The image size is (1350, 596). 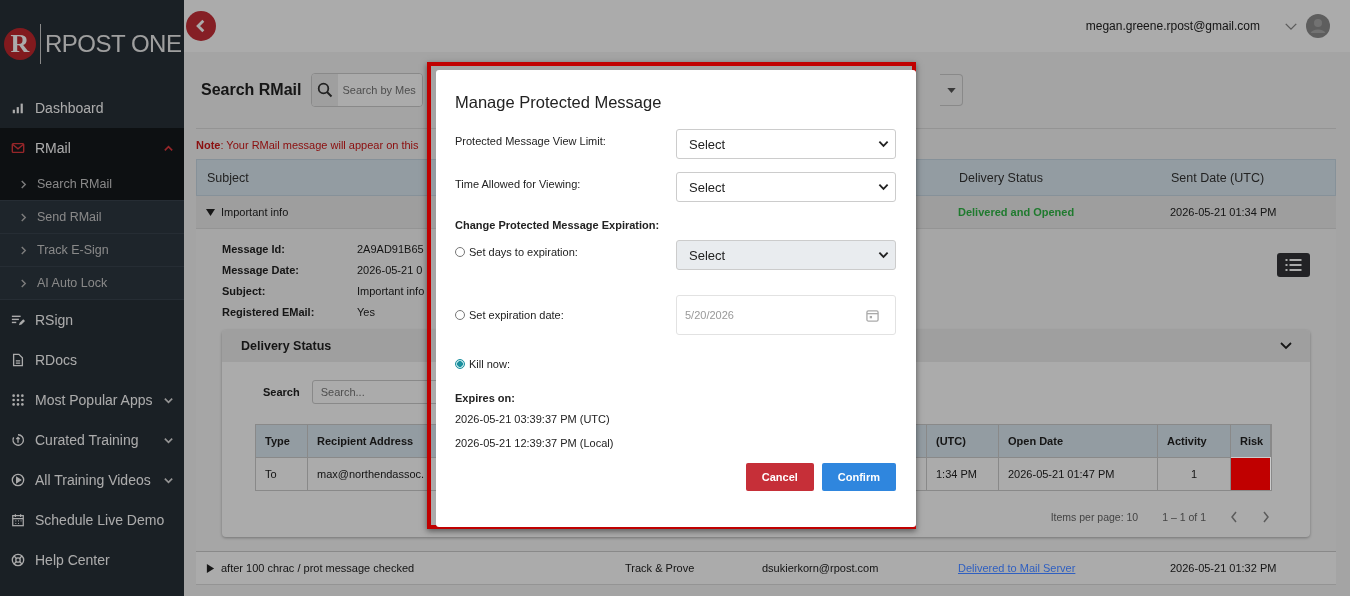 What do you see at coordinates (390, 270) in the screenshot?
I see `field-value: 2026-05-21 0` at bounding box center [390, 270].